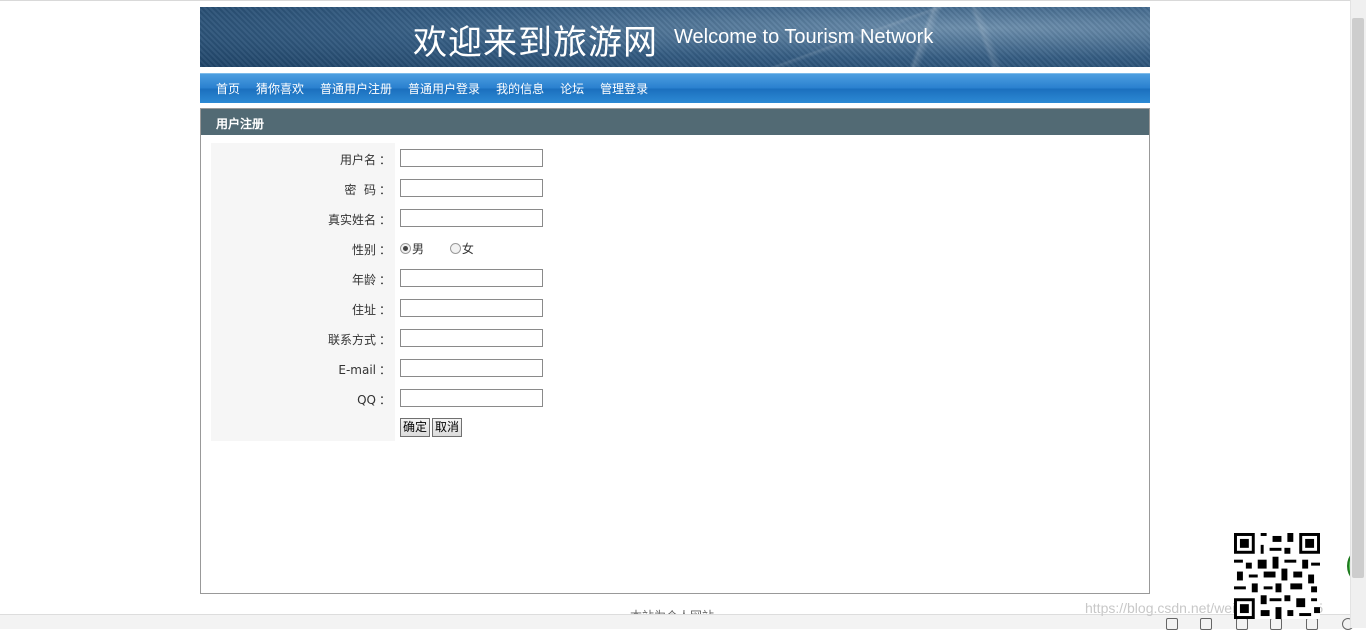 The height and width of the screenshot is (630, 1366). I want to click on form-row-gender: 性别： 男 女, so click(401, 249).